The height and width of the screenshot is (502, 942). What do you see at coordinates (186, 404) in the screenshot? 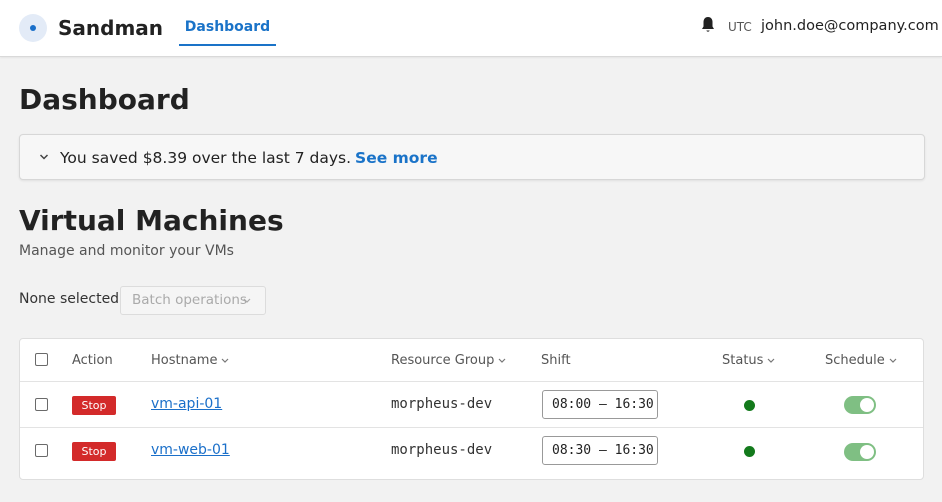
I see `hostname-link: vm-api-01` at bounding box center [186, 404].